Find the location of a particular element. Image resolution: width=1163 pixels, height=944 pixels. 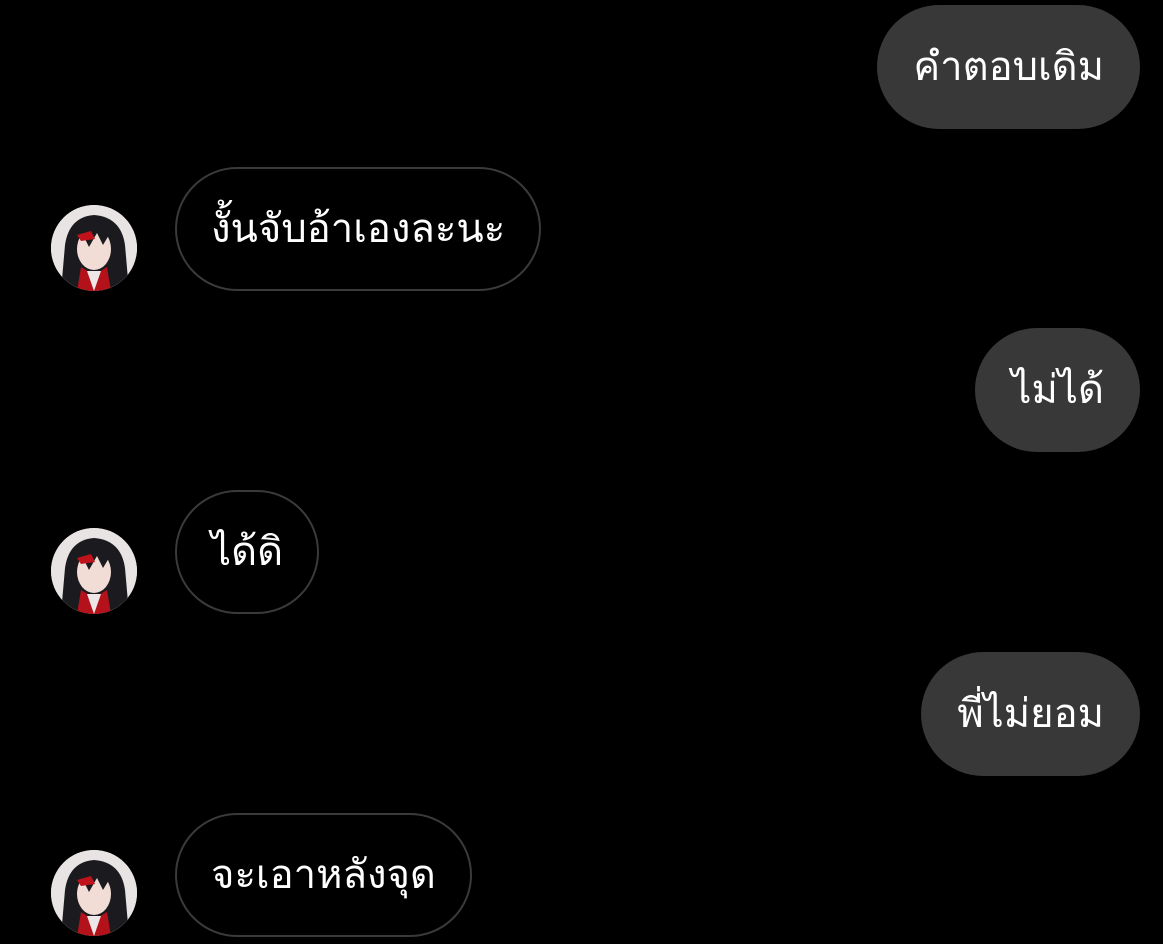

message-text: ไม่ได้ is located at coordinates (1057, 390).